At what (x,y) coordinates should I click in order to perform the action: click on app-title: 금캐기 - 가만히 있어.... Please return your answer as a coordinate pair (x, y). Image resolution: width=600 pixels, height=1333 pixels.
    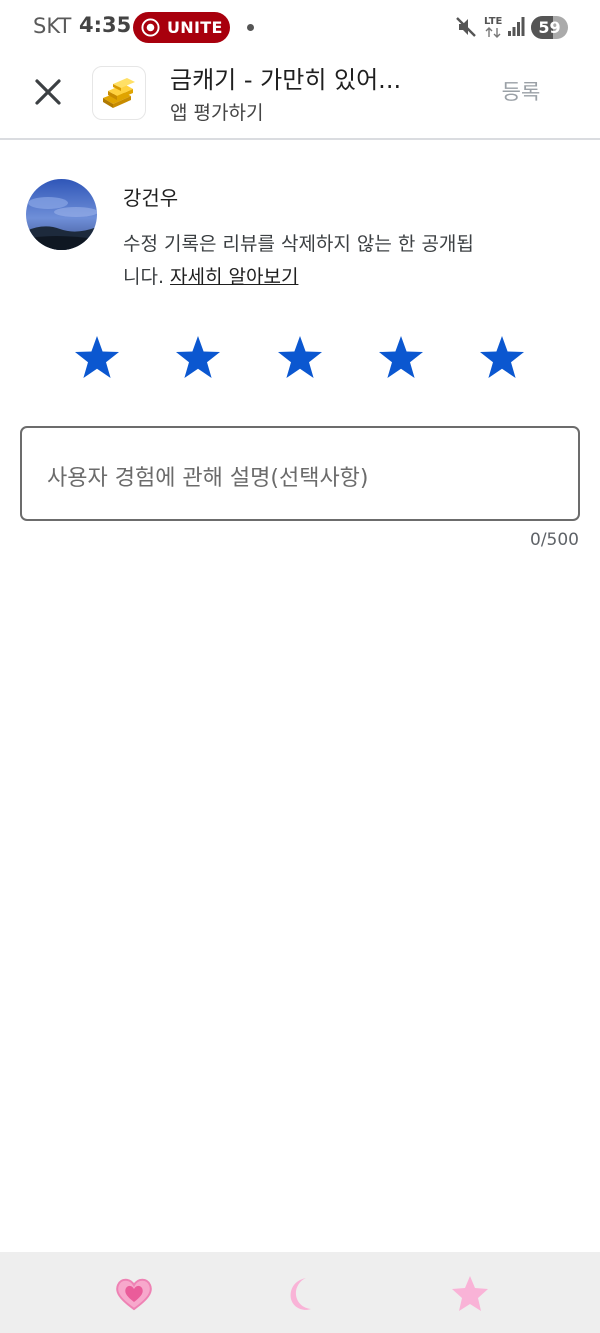
    Looking at the image, I should click on (286, 80).